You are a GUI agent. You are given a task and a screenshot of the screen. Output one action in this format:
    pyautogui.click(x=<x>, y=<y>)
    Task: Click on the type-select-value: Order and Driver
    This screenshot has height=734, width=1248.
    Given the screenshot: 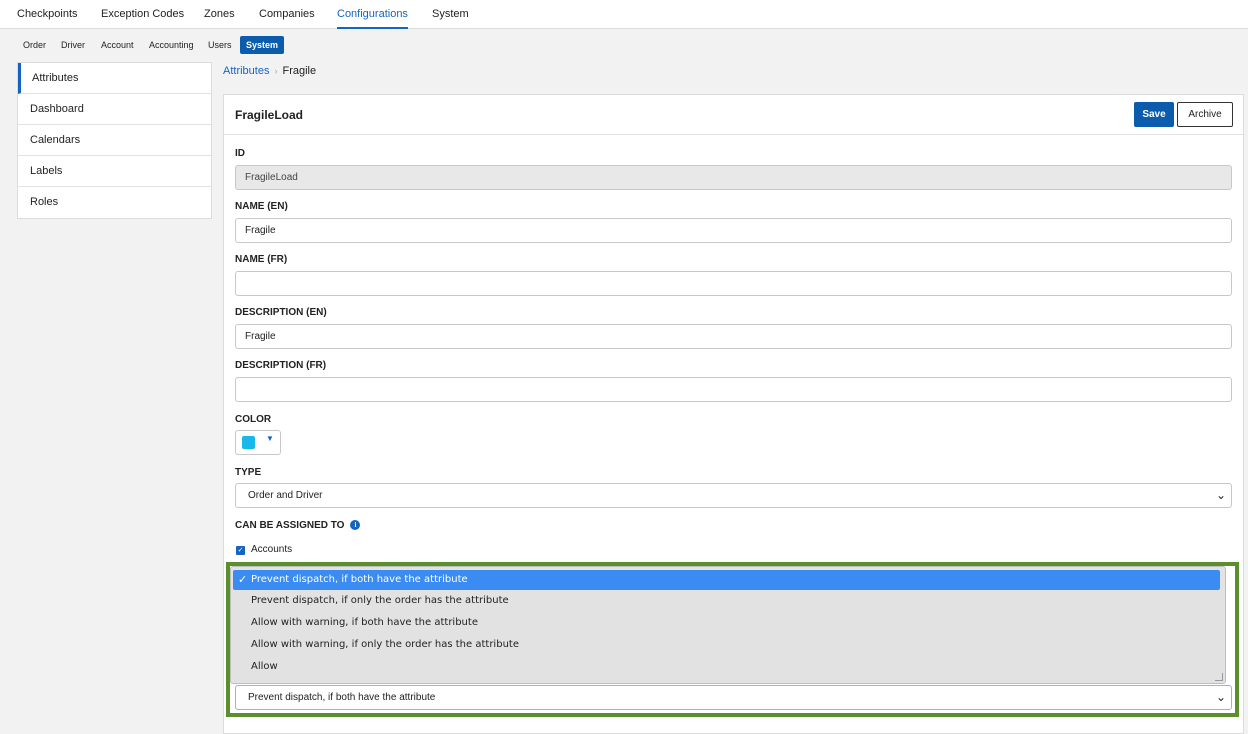 What is the action you would take?
    pyautogui.click(x=285, y=495)
    